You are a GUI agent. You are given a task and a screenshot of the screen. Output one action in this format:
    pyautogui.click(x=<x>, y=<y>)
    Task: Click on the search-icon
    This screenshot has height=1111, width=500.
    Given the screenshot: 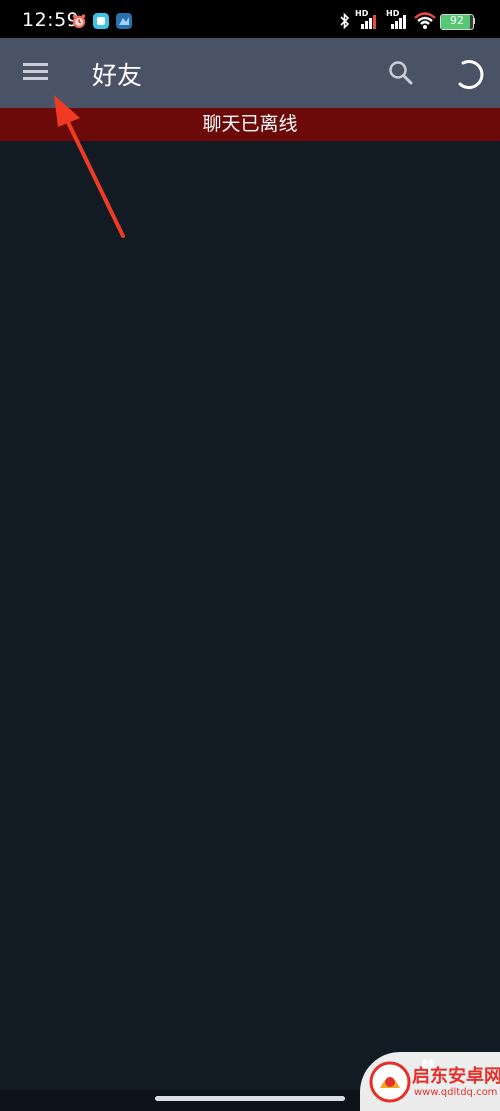 What is the action you would take?
    pyautogui.click(x=401, y=73)
    